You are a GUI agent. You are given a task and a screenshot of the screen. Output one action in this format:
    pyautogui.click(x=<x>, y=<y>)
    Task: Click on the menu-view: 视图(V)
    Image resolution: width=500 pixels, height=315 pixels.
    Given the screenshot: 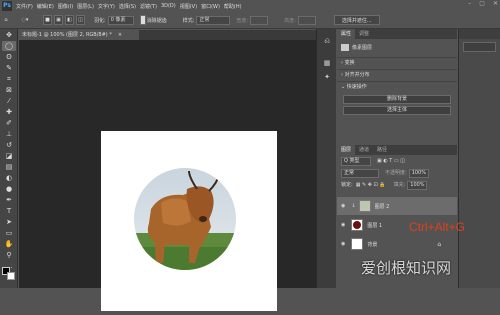 What is the action you would take?
    pyautogui.click(x=188, y=6)
    